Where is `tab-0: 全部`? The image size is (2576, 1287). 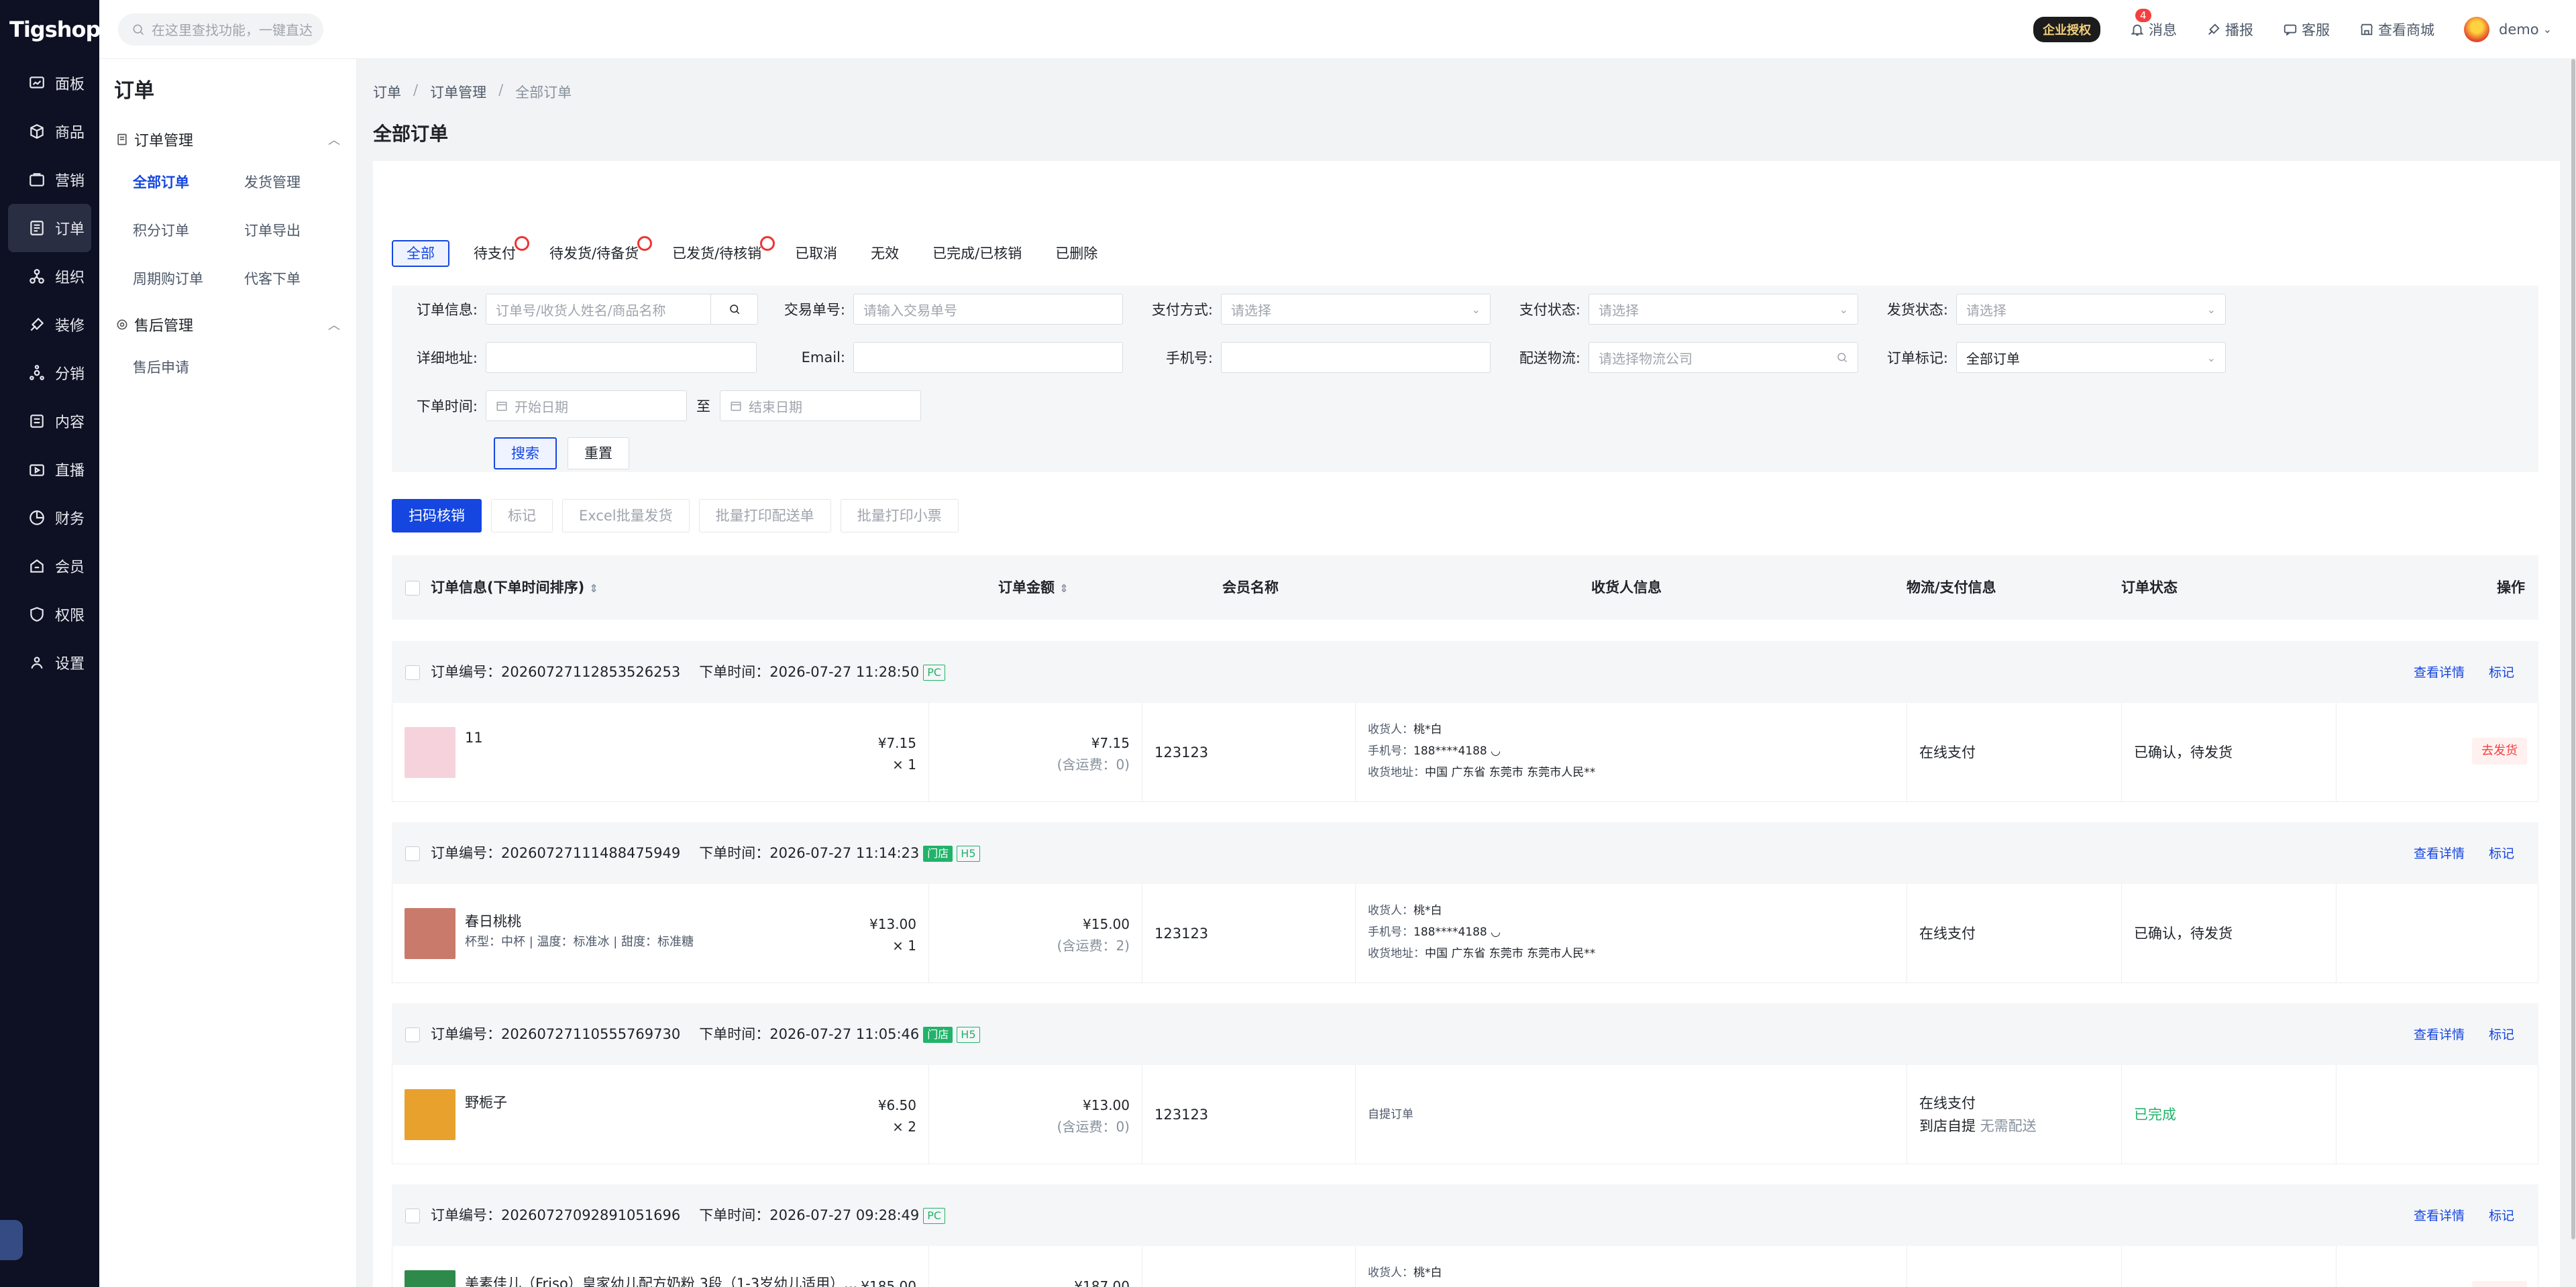
tab-0: 全部 is located at coordinates (420, 254).